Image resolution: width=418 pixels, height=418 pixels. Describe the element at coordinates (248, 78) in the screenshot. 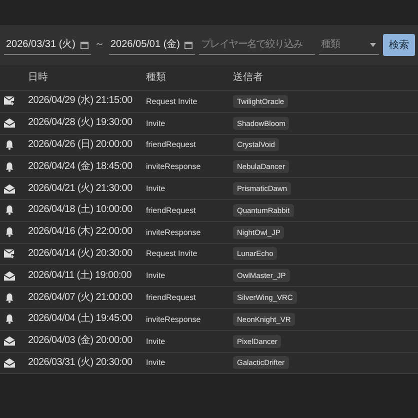

I see `column-header: 送信者` at that location.